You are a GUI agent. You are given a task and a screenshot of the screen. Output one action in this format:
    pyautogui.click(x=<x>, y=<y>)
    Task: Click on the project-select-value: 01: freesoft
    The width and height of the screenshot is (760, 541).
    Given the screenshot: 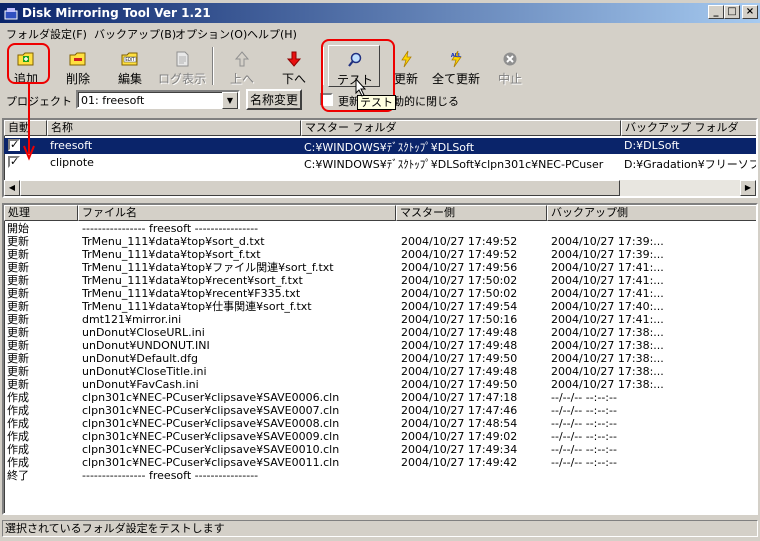 What is the action you would take?
    pyautogui.click(x=113, y=100)
    